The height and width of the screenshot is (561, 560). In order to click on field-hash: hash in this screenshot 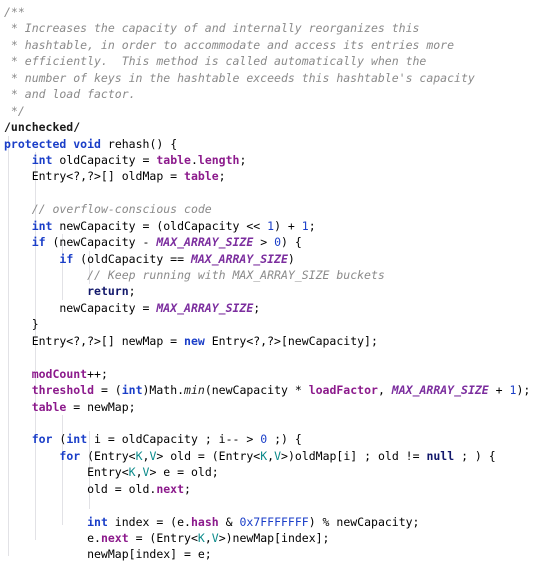, I will do `click(204, 521)`.